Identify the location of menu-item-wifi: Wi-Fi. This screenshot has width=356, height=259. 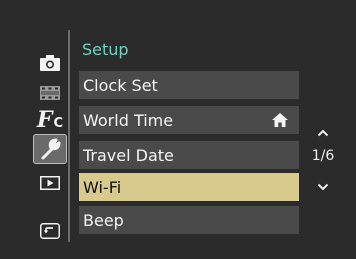
(189, 187).